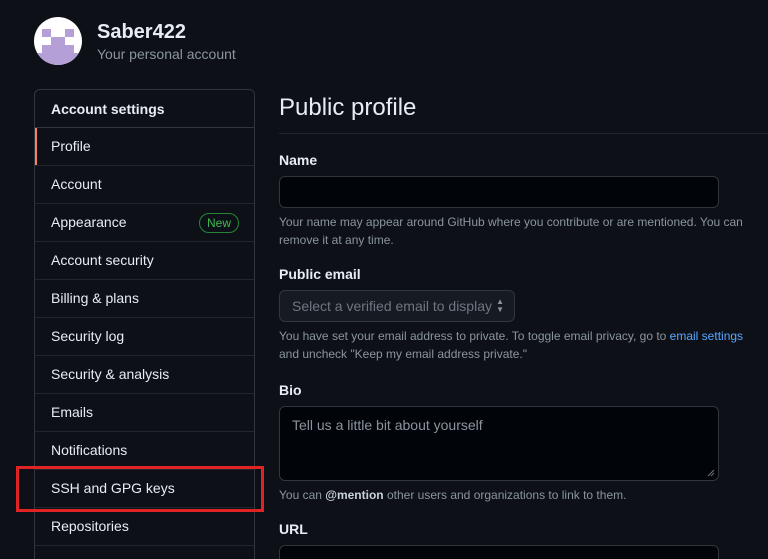 This screenshot has width=768, height=559. I want to click on select-caret-icon: ▲ ▼, so click(500, 305).